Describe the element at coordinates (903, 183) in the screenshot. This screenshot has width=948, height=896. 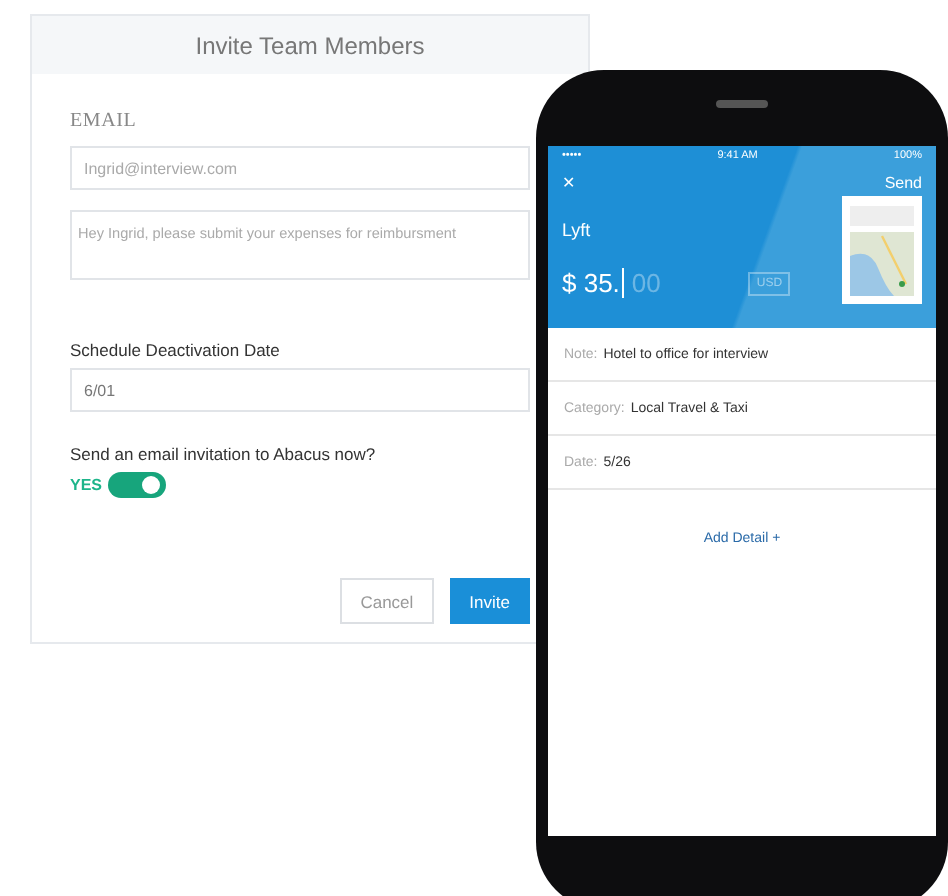
I see `send-button: Send` at that location.